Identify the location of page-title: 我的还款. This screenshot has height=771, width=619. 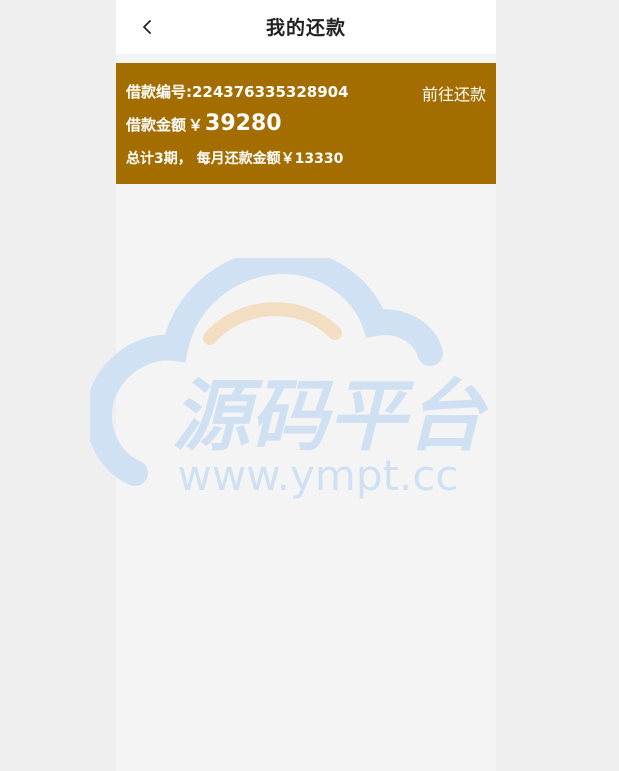
(305, 28).